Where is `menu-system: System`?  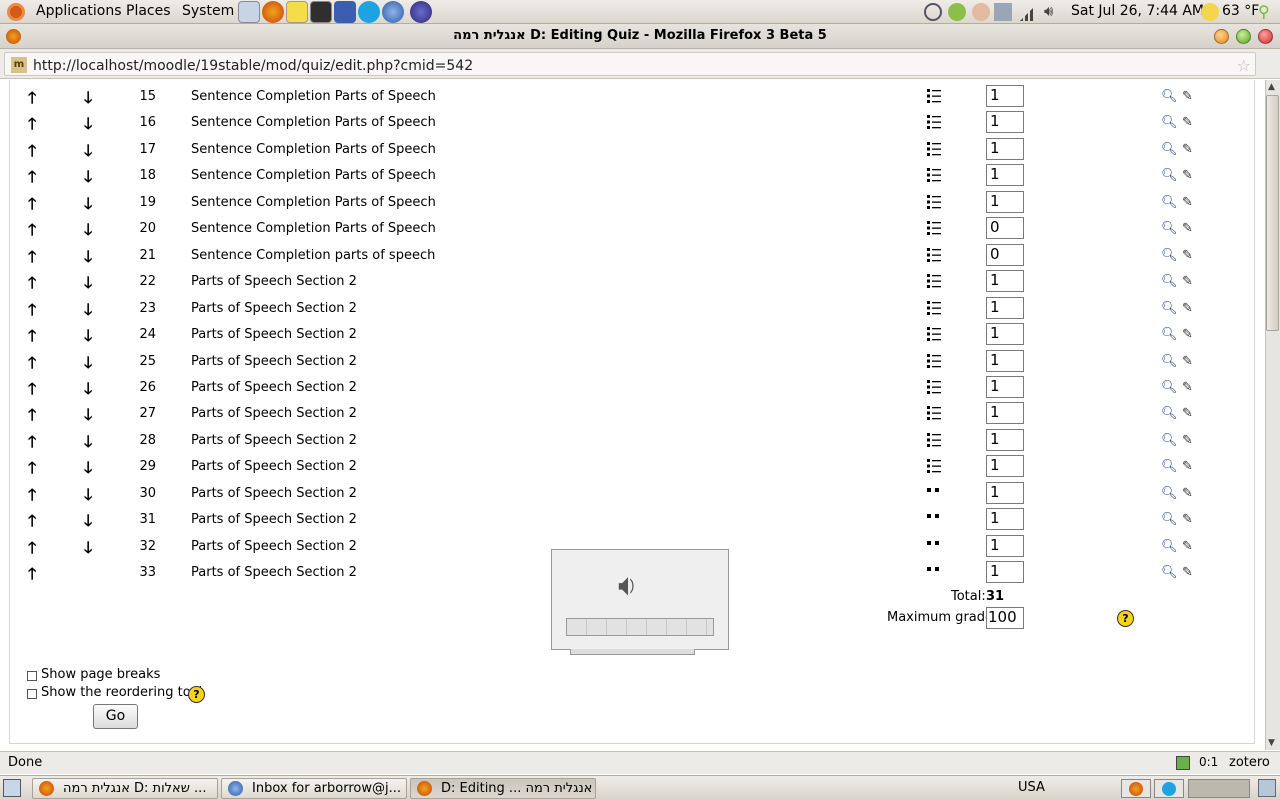
menu-system: System is located at coordinates (208, 11).